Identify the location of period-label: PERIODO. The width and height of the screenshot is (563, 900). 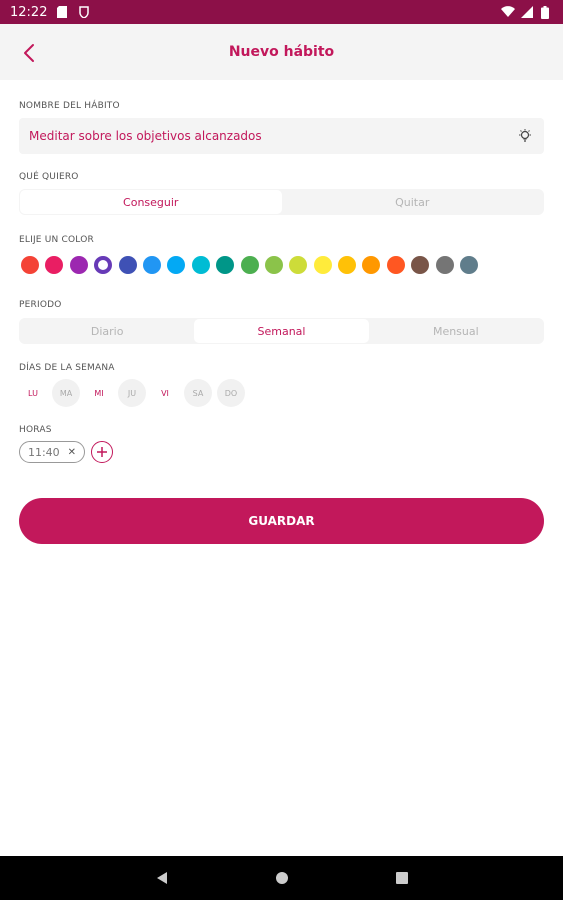
(40, 305).